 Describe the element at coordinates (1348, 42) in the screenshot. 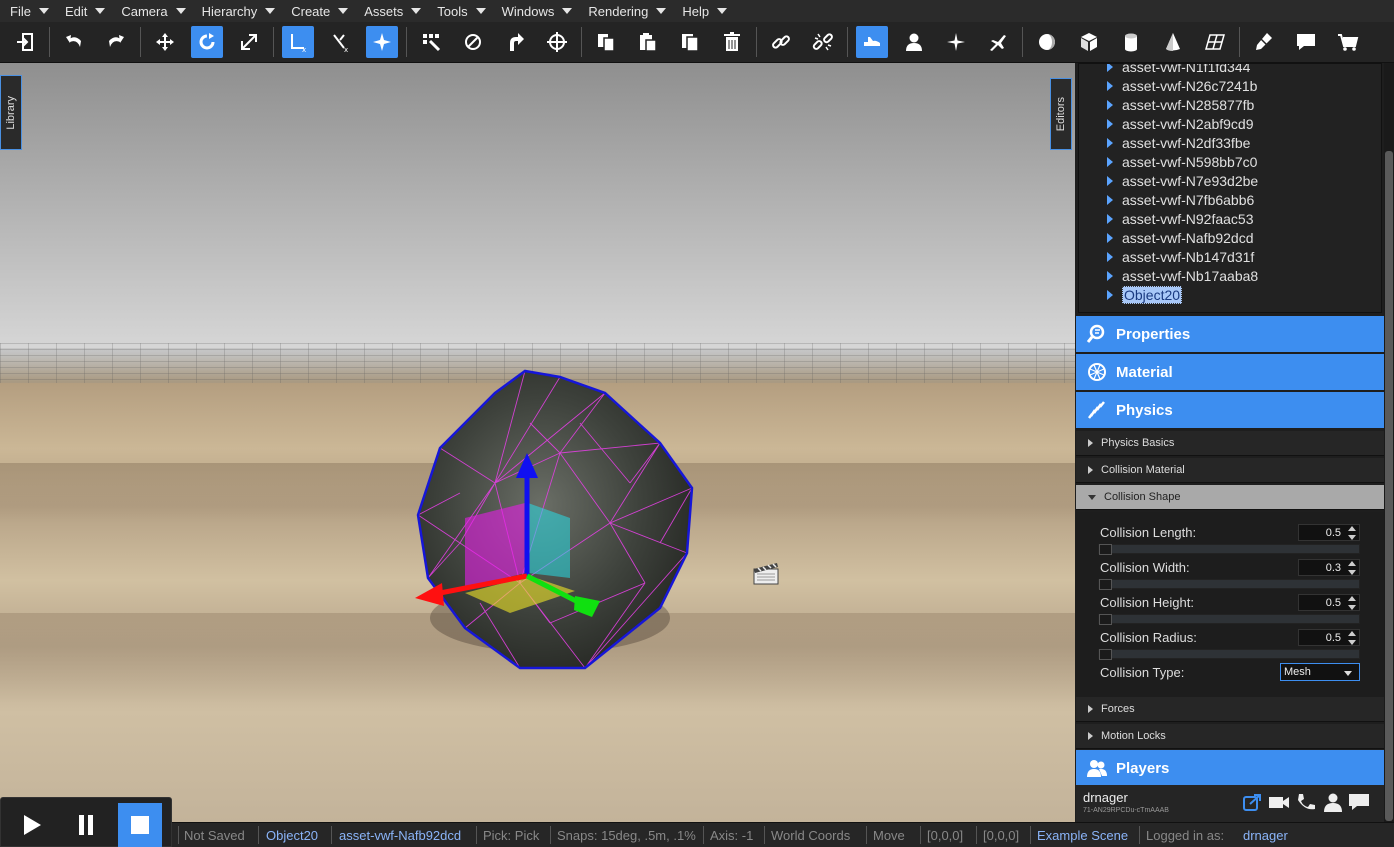

I see `store-button` at that location.